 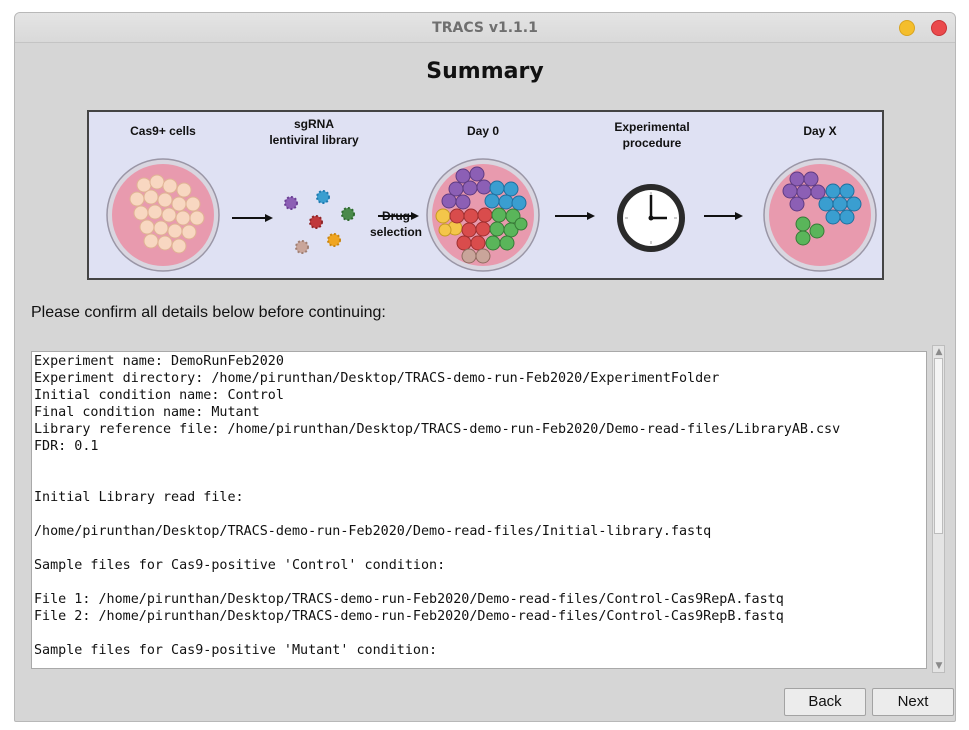 I want to click on title-bar: TRACS v1.1.1, so click(x=485, y=28).